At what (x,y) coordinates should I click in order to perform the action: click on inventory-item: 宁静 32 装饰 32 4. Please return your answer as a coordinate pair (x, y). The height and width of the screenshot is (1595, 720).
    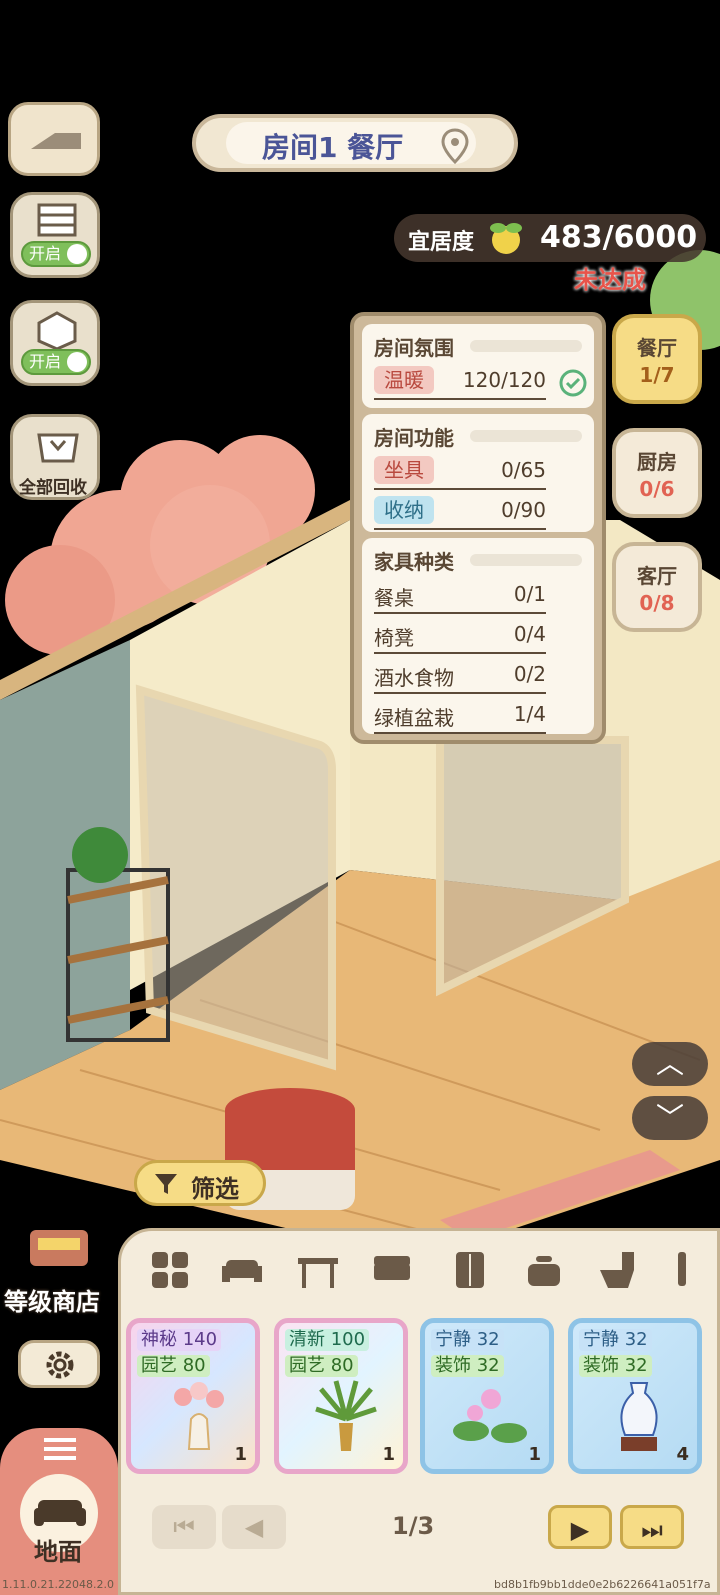
    Looking at the image, I should click on (635, 1396).